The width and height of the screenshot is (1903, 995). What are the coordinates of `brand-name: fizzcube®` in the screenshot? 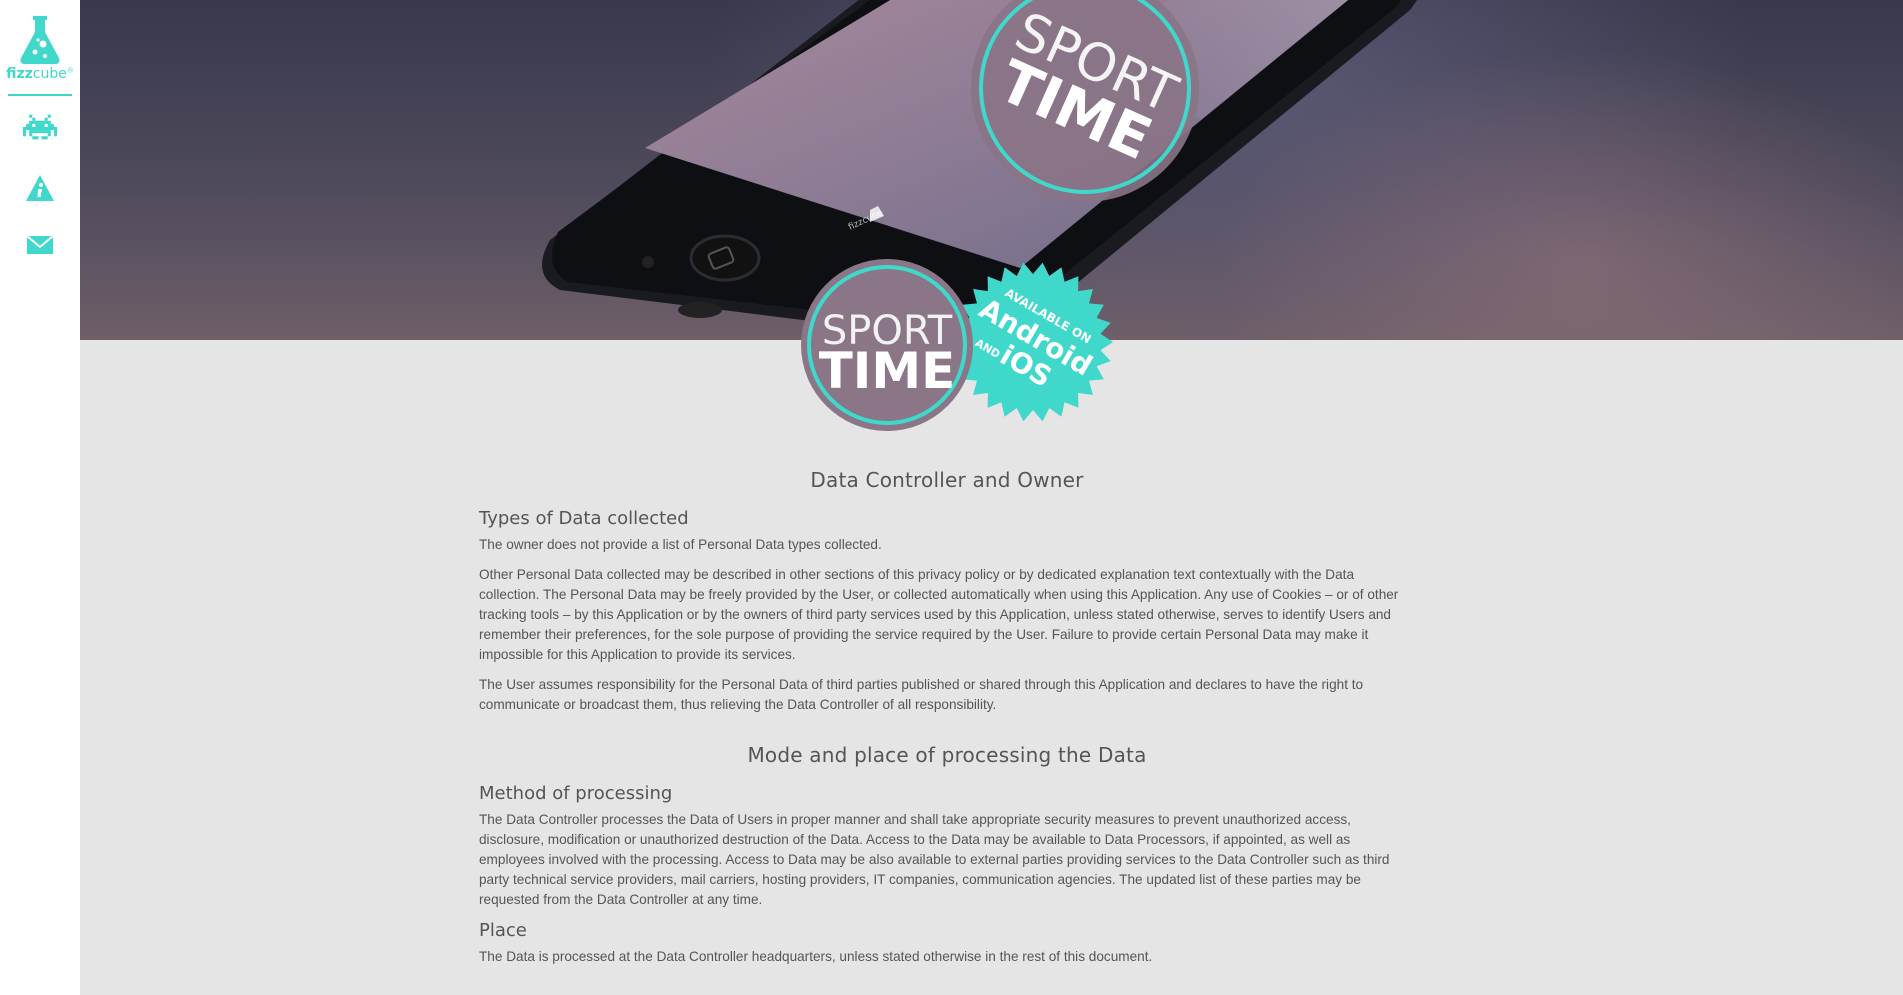 It's located at (40, 74).